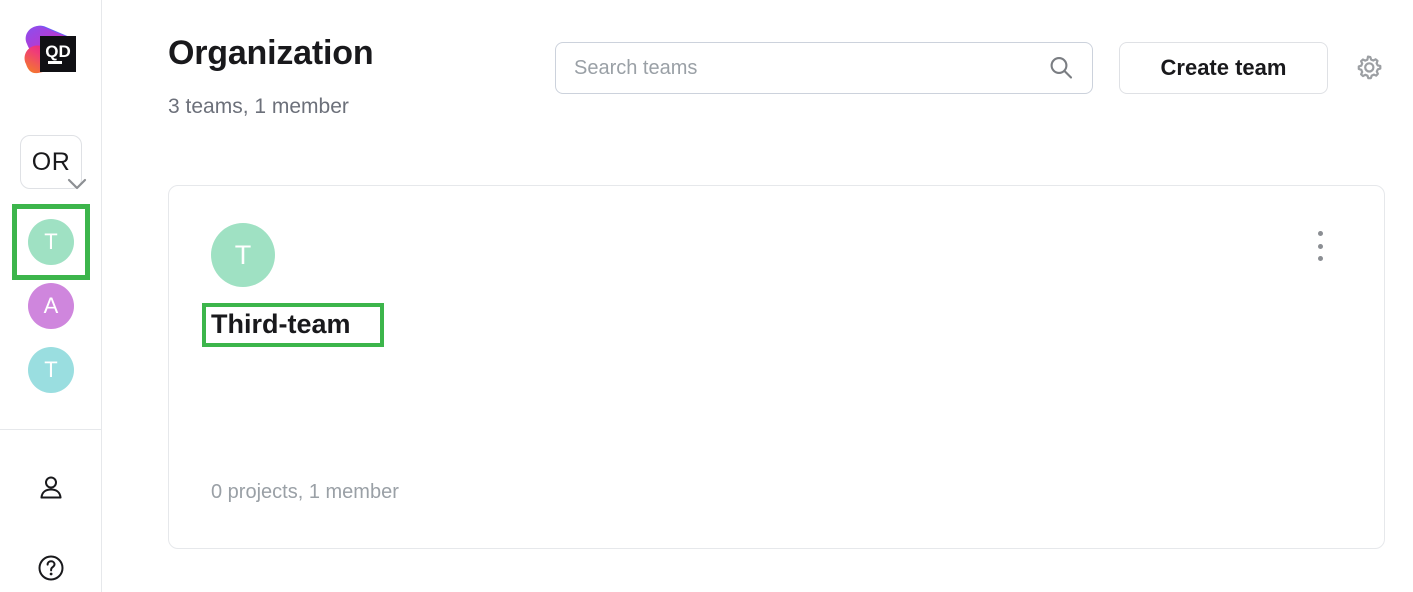  I want to click on team-avatar: T, so click(243, 255).